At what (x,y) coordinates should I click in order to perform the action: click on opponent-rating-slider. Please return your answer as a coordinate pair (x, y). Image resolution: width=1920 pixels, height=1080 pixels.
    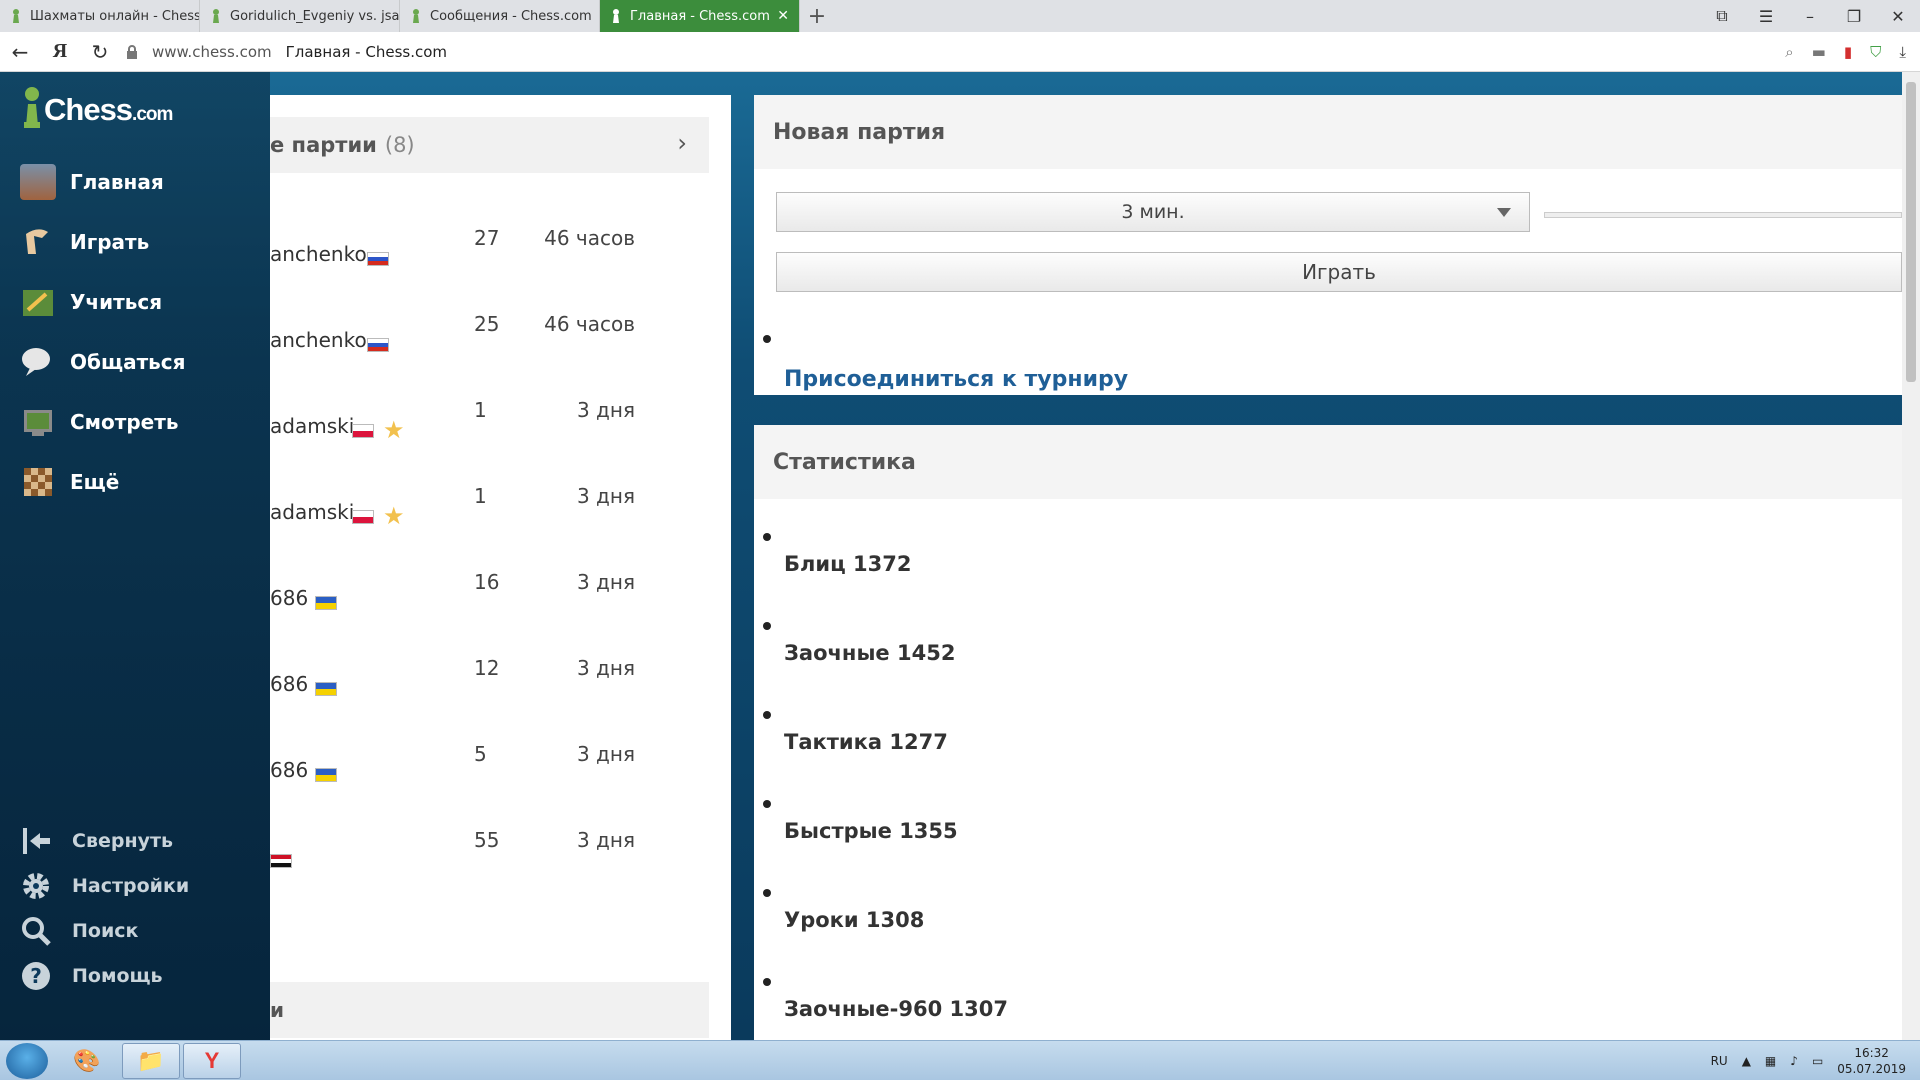
    Looking at the image, I should click on (1723, 215).